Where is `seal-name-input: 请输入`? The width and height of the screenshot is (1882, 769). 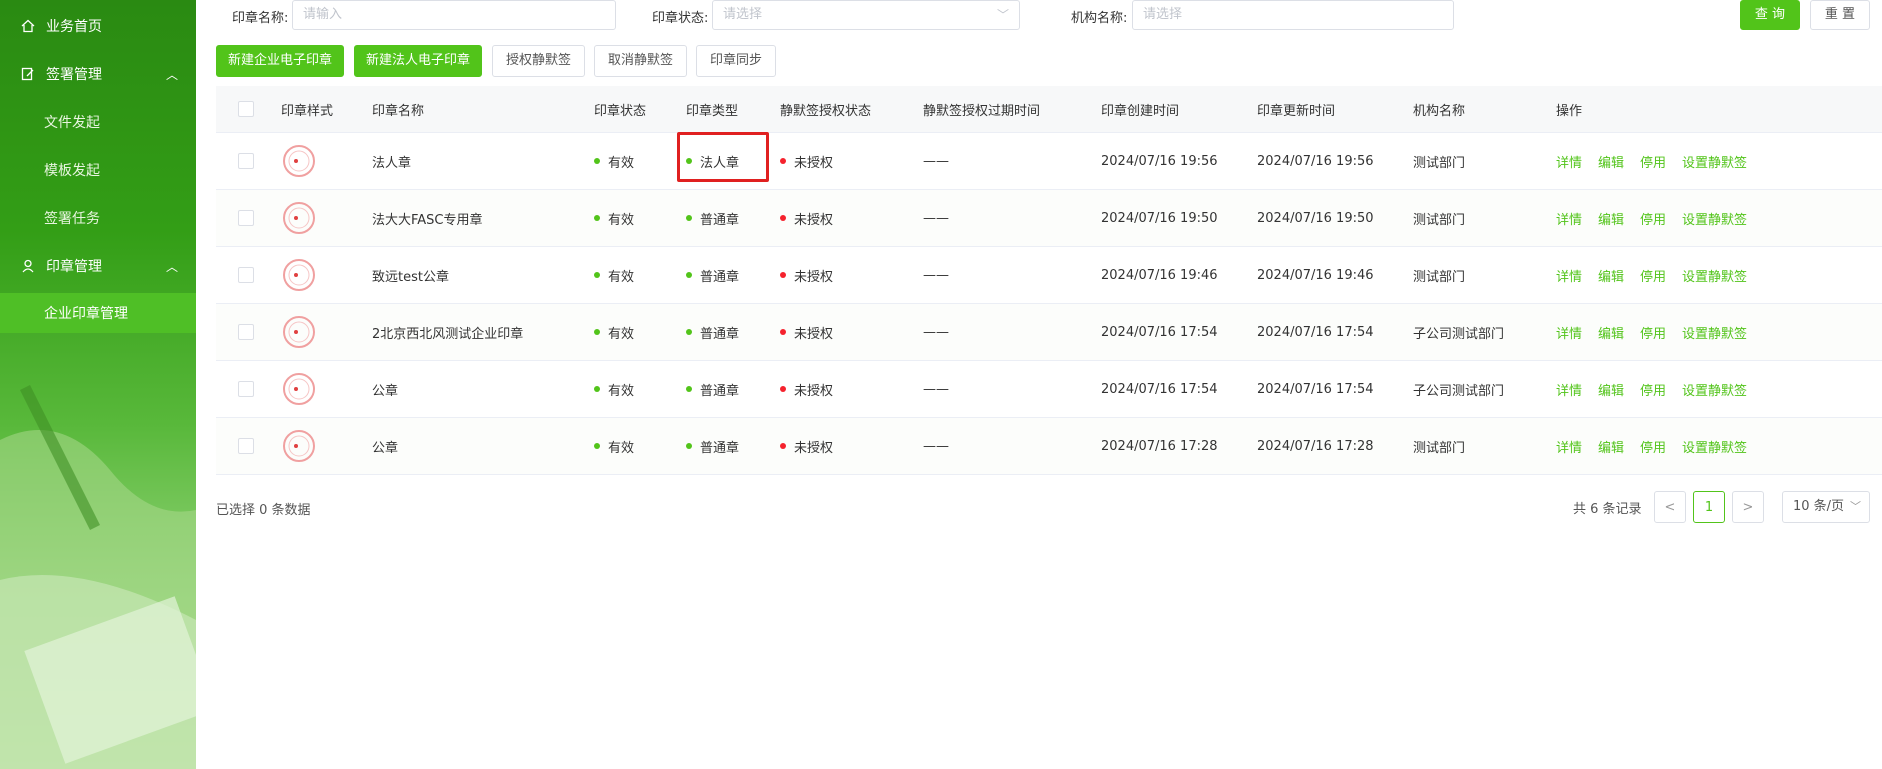 seal-name-input: 请输入 is located at coordinates (454, 15).